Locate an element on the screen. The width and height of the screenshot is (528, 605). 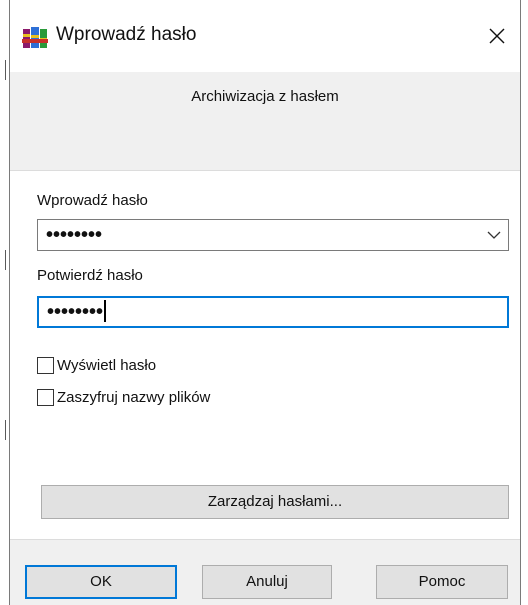
ok-button: OK is located at coordinates (101, 582).